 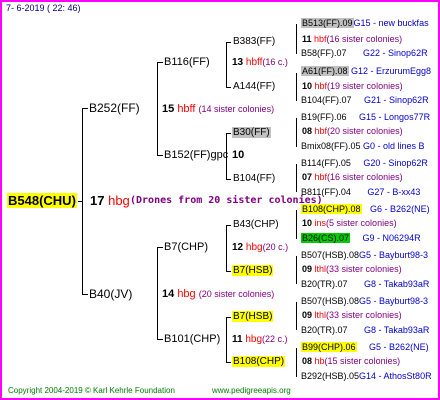 I want to click on gen4-row-3: A61(FF).08 G12 - ErzurumEgg8, so click(x=366, y=71).